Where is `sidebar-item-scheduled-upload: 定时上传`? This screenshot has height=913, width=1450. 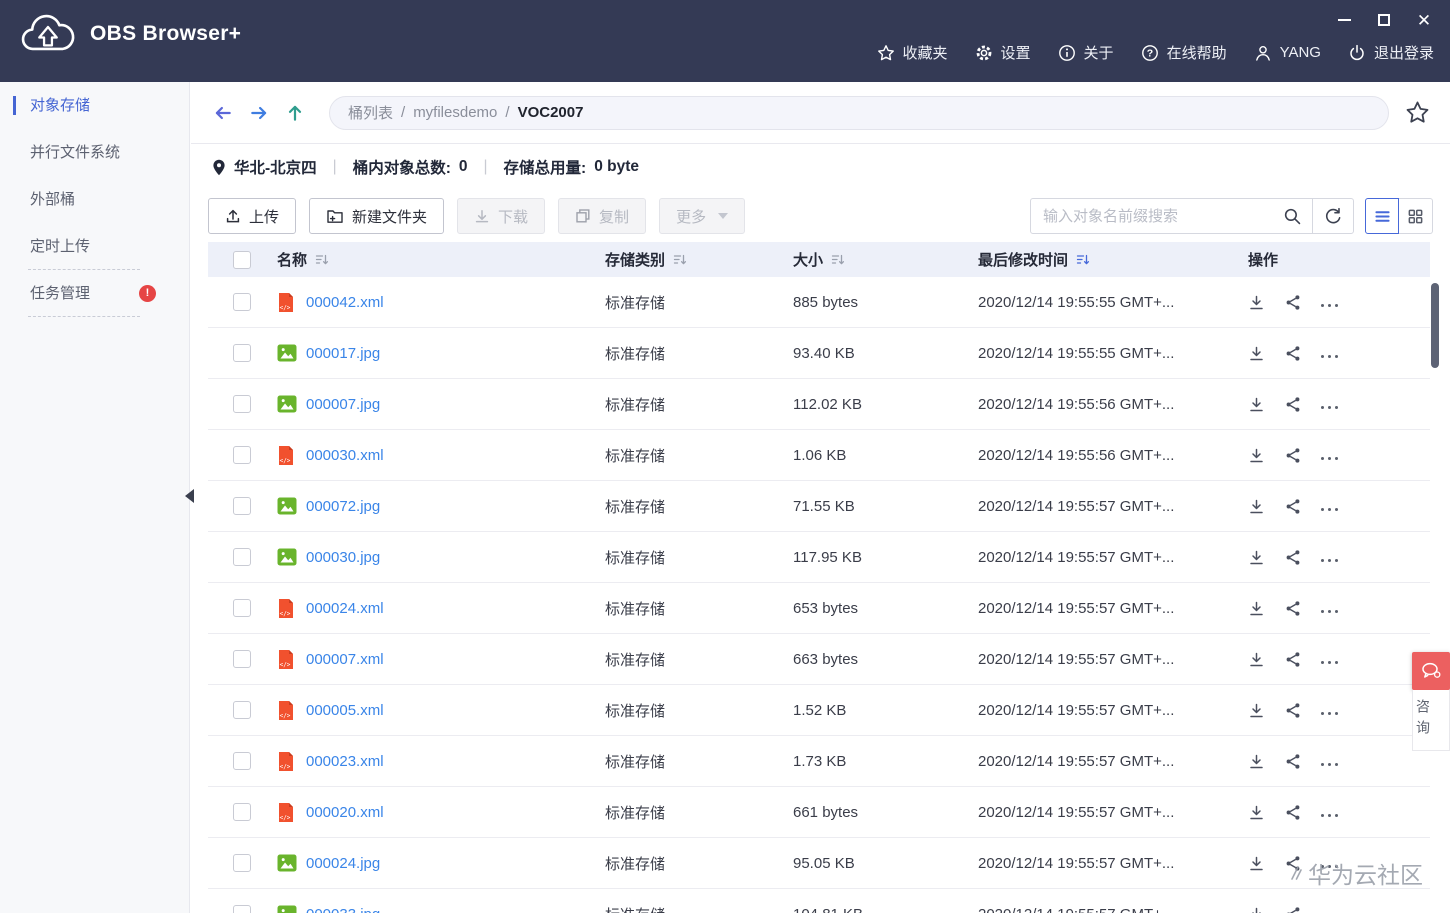 sidebar-item-scheduled-upload: 定时上传 is located at coordinates (94, 246).